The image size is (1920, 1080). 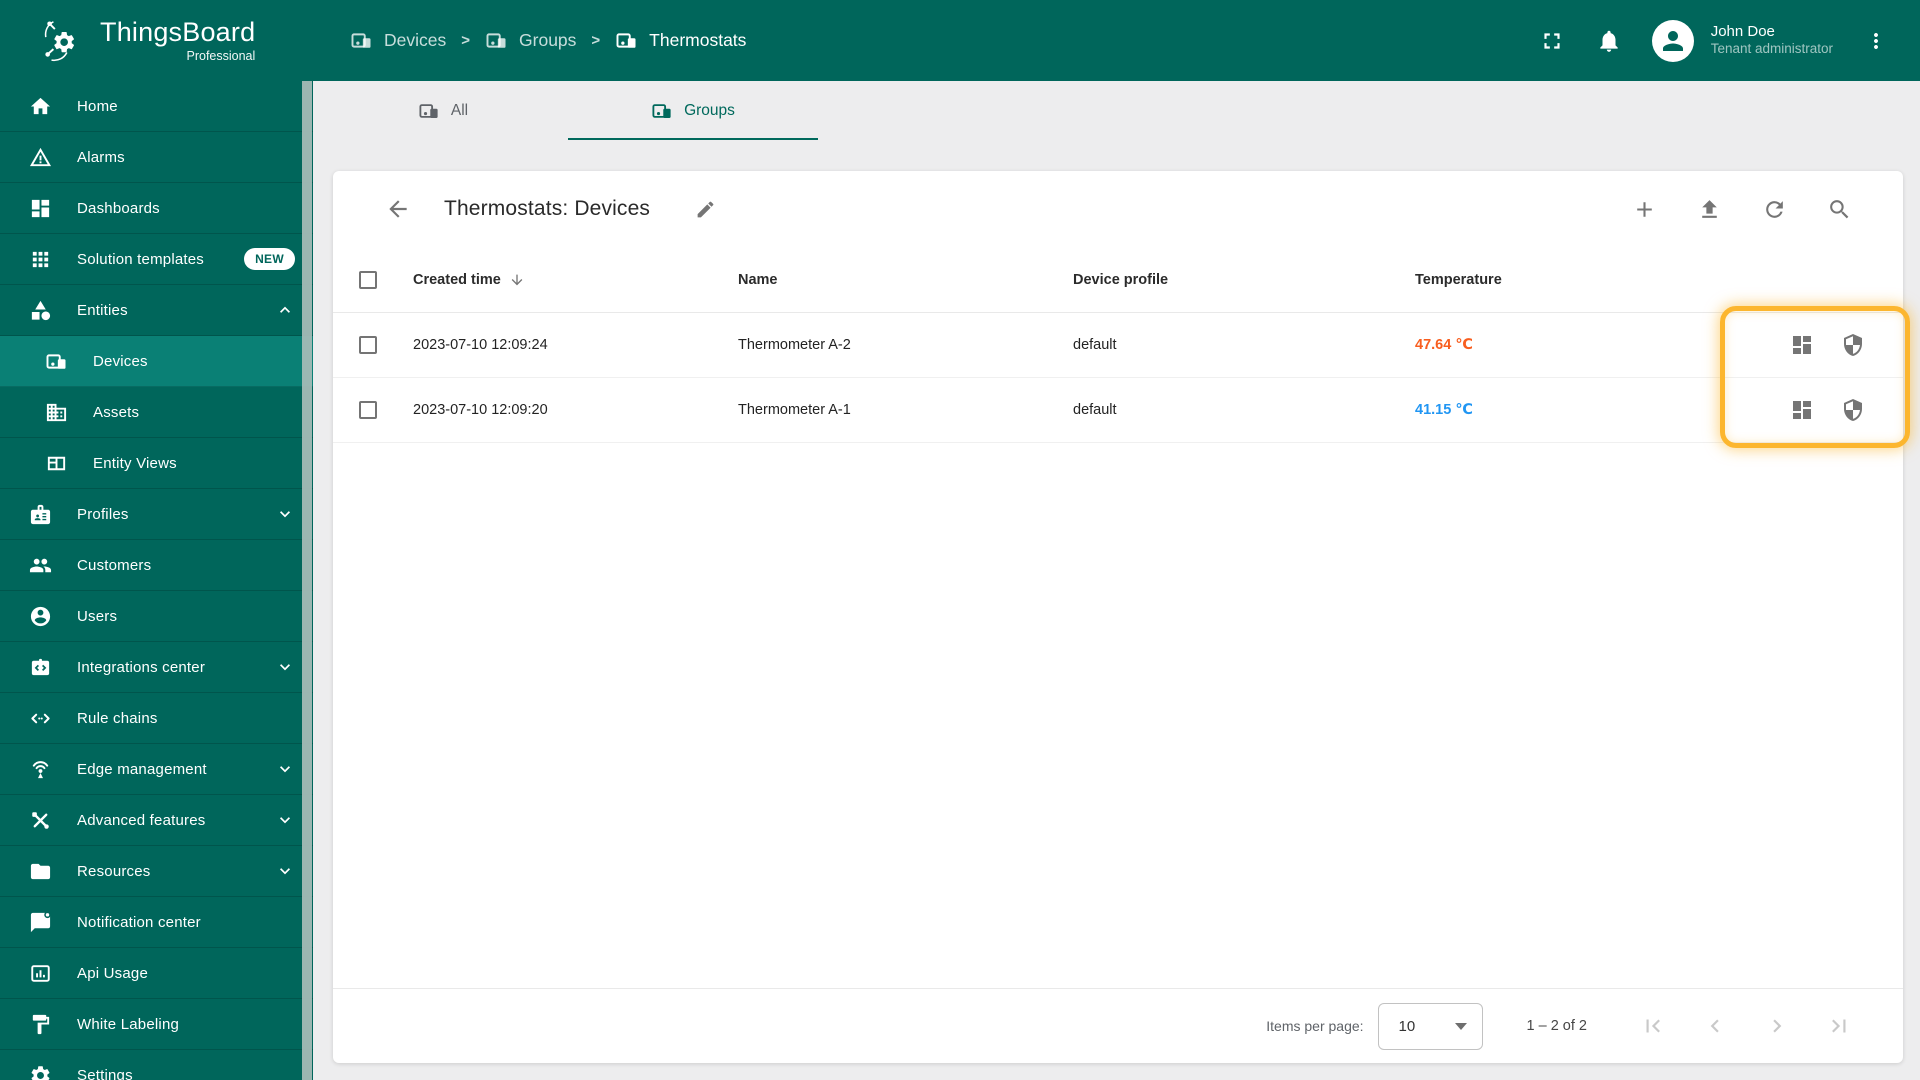 I want to click on header-temperature: Temperature, so click(x=1575, y=280).